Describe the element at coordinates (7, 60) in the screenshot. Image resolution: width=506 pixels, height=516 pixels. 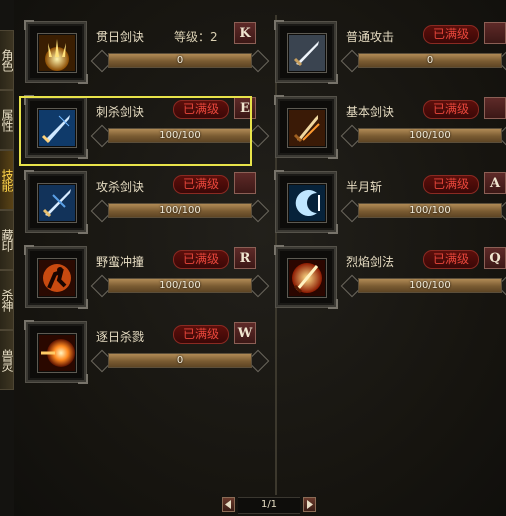
I see `side-tab-character: 角色` at that location.